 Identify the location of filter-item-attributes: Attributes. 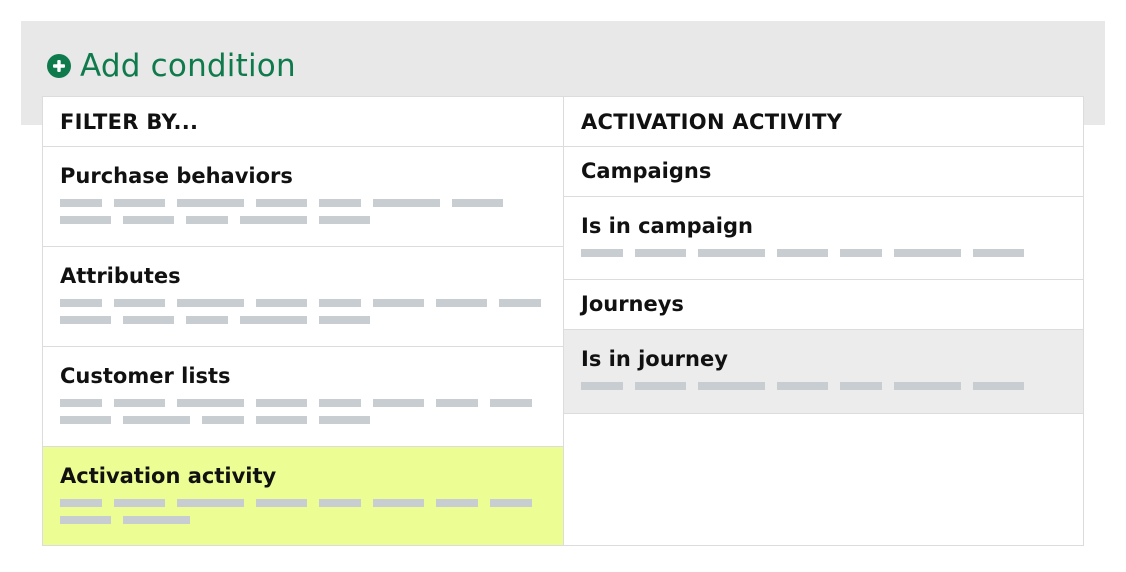
(303, 297).